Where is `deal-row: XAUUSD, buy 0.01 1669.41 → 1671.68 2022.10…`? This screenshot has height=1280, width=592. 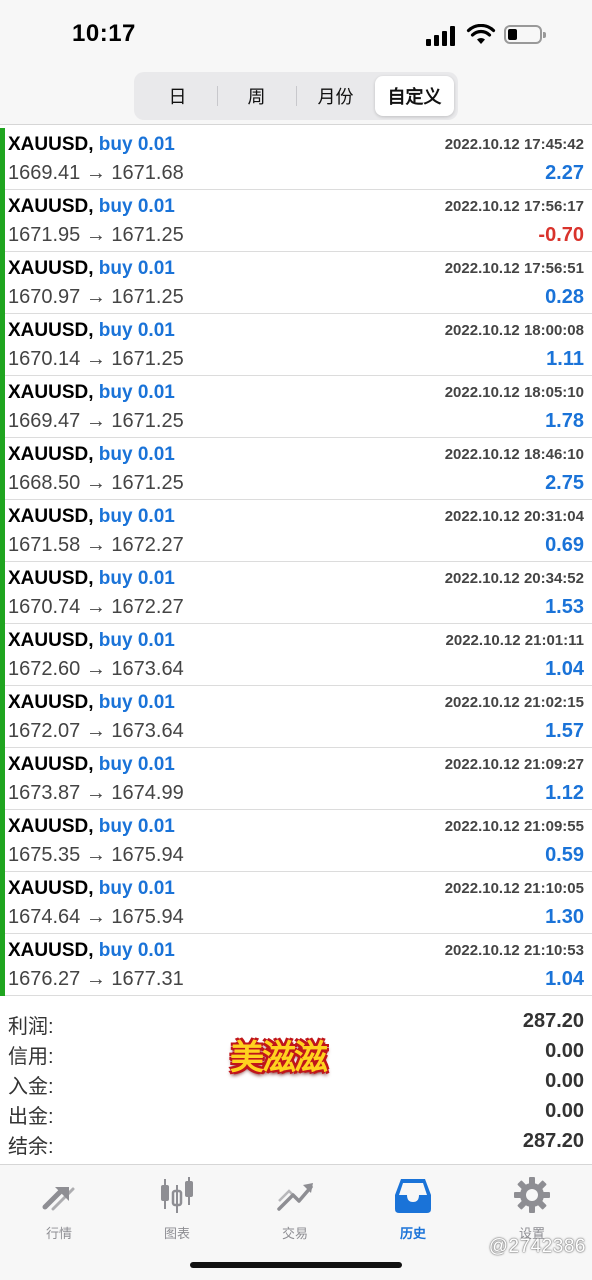 deal-row: XAUUSD, buy 0.01 1669.41 → 1671.68 2022.10… is located at coordinates (296, 159).